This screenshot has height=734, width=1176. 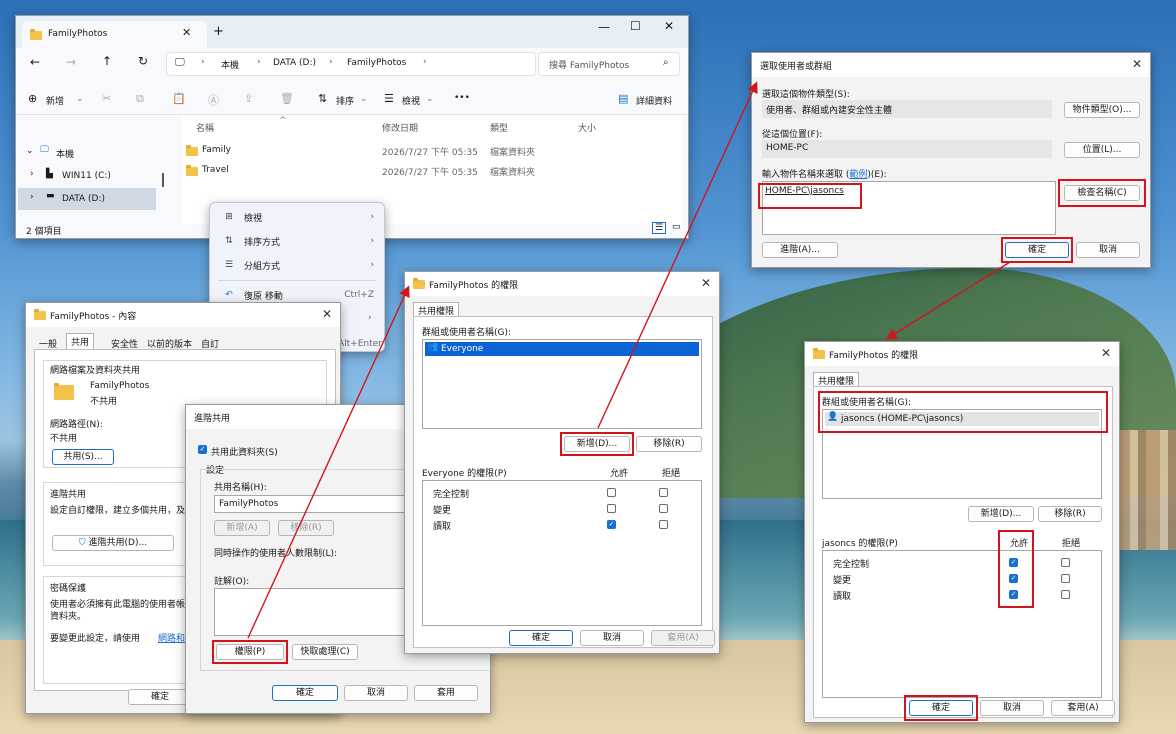 I want to click on search-input: 搜尋 FamilyPhotos ⌕, so click(x=609, y=64).